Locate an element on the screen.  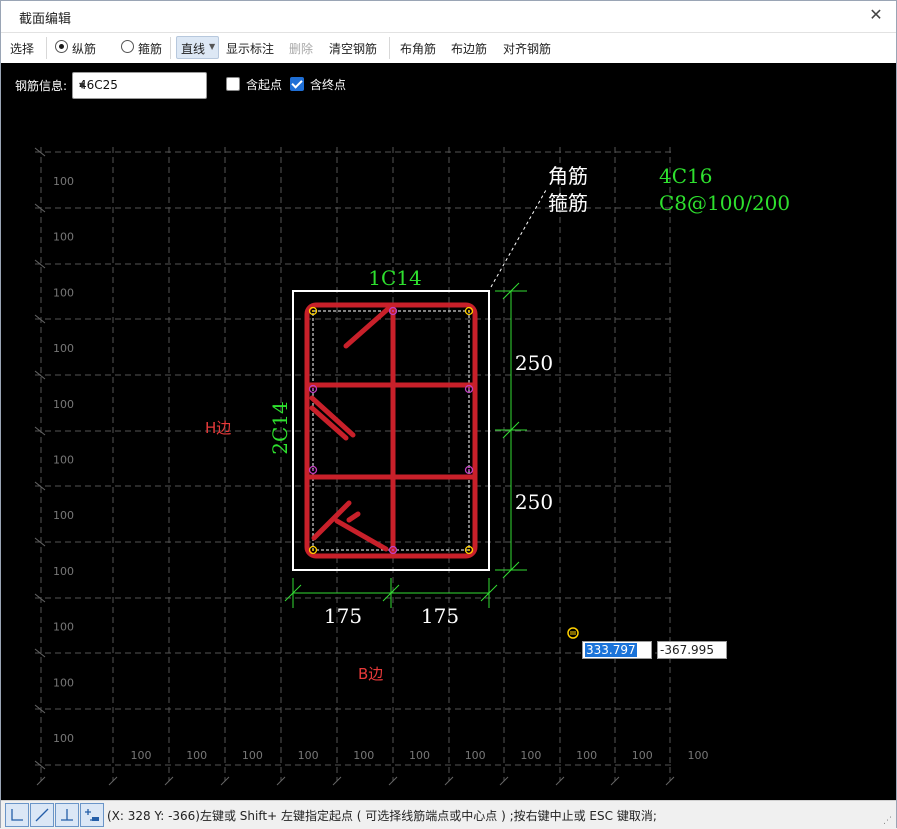
grid-bottom-labels: 100 100 100 100 100 100 100 100 100 100 100 is located at coordinates (420, 755).